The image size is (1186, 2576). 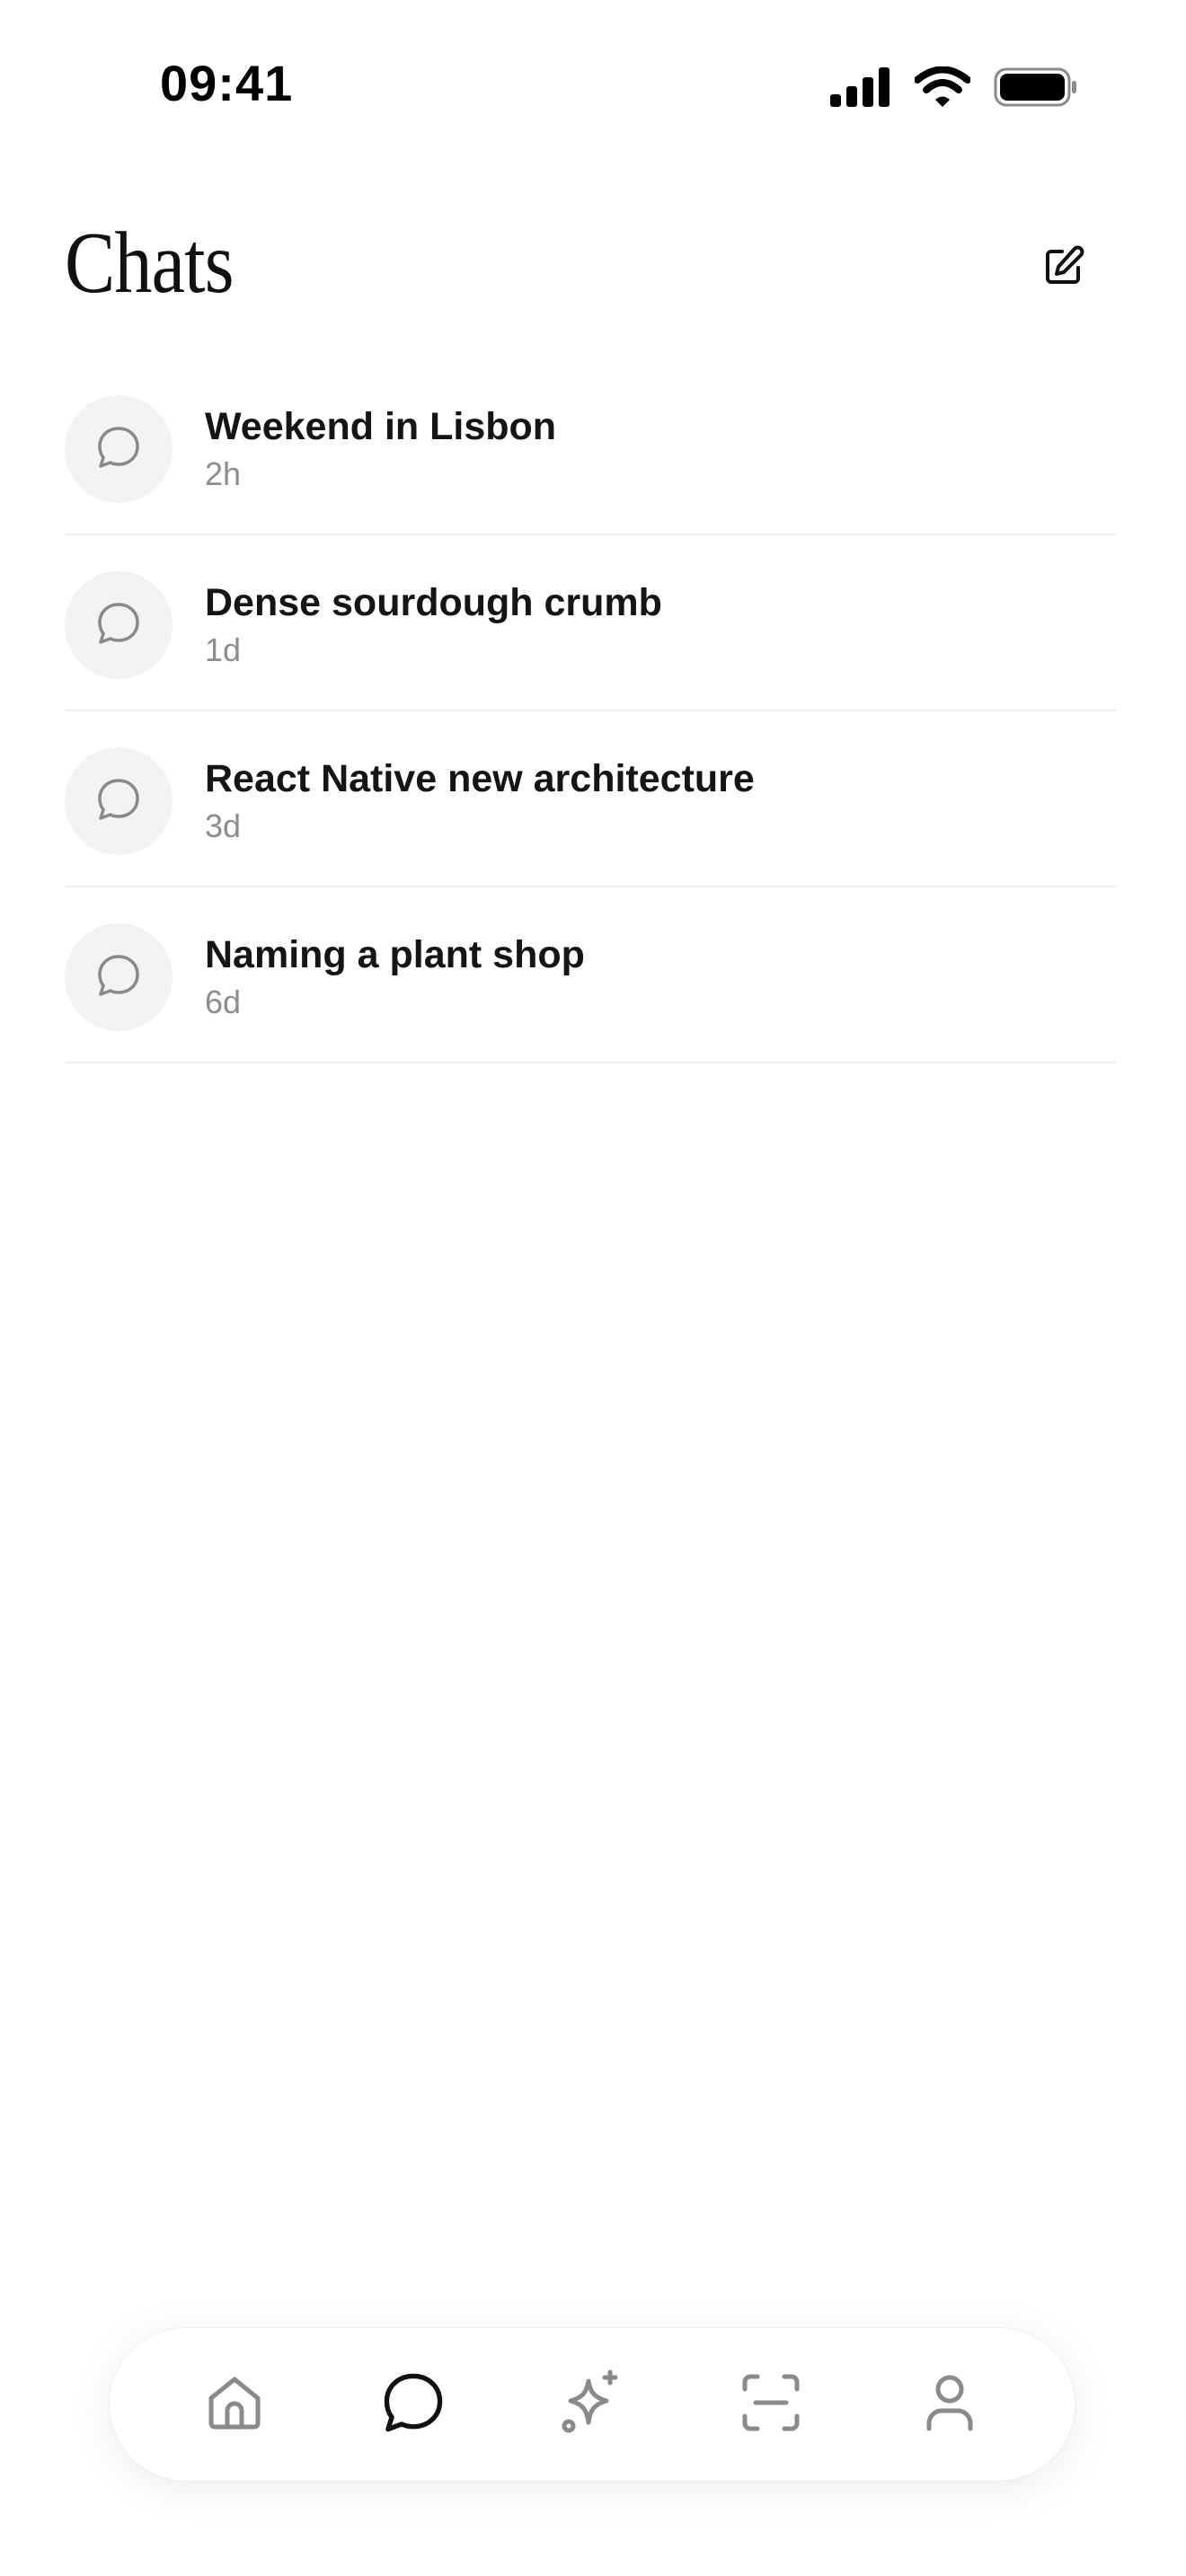 What do you see at coordinates (593, 269) in the screenshot?
I see `header: Chats` at bounding box center [593, 269].